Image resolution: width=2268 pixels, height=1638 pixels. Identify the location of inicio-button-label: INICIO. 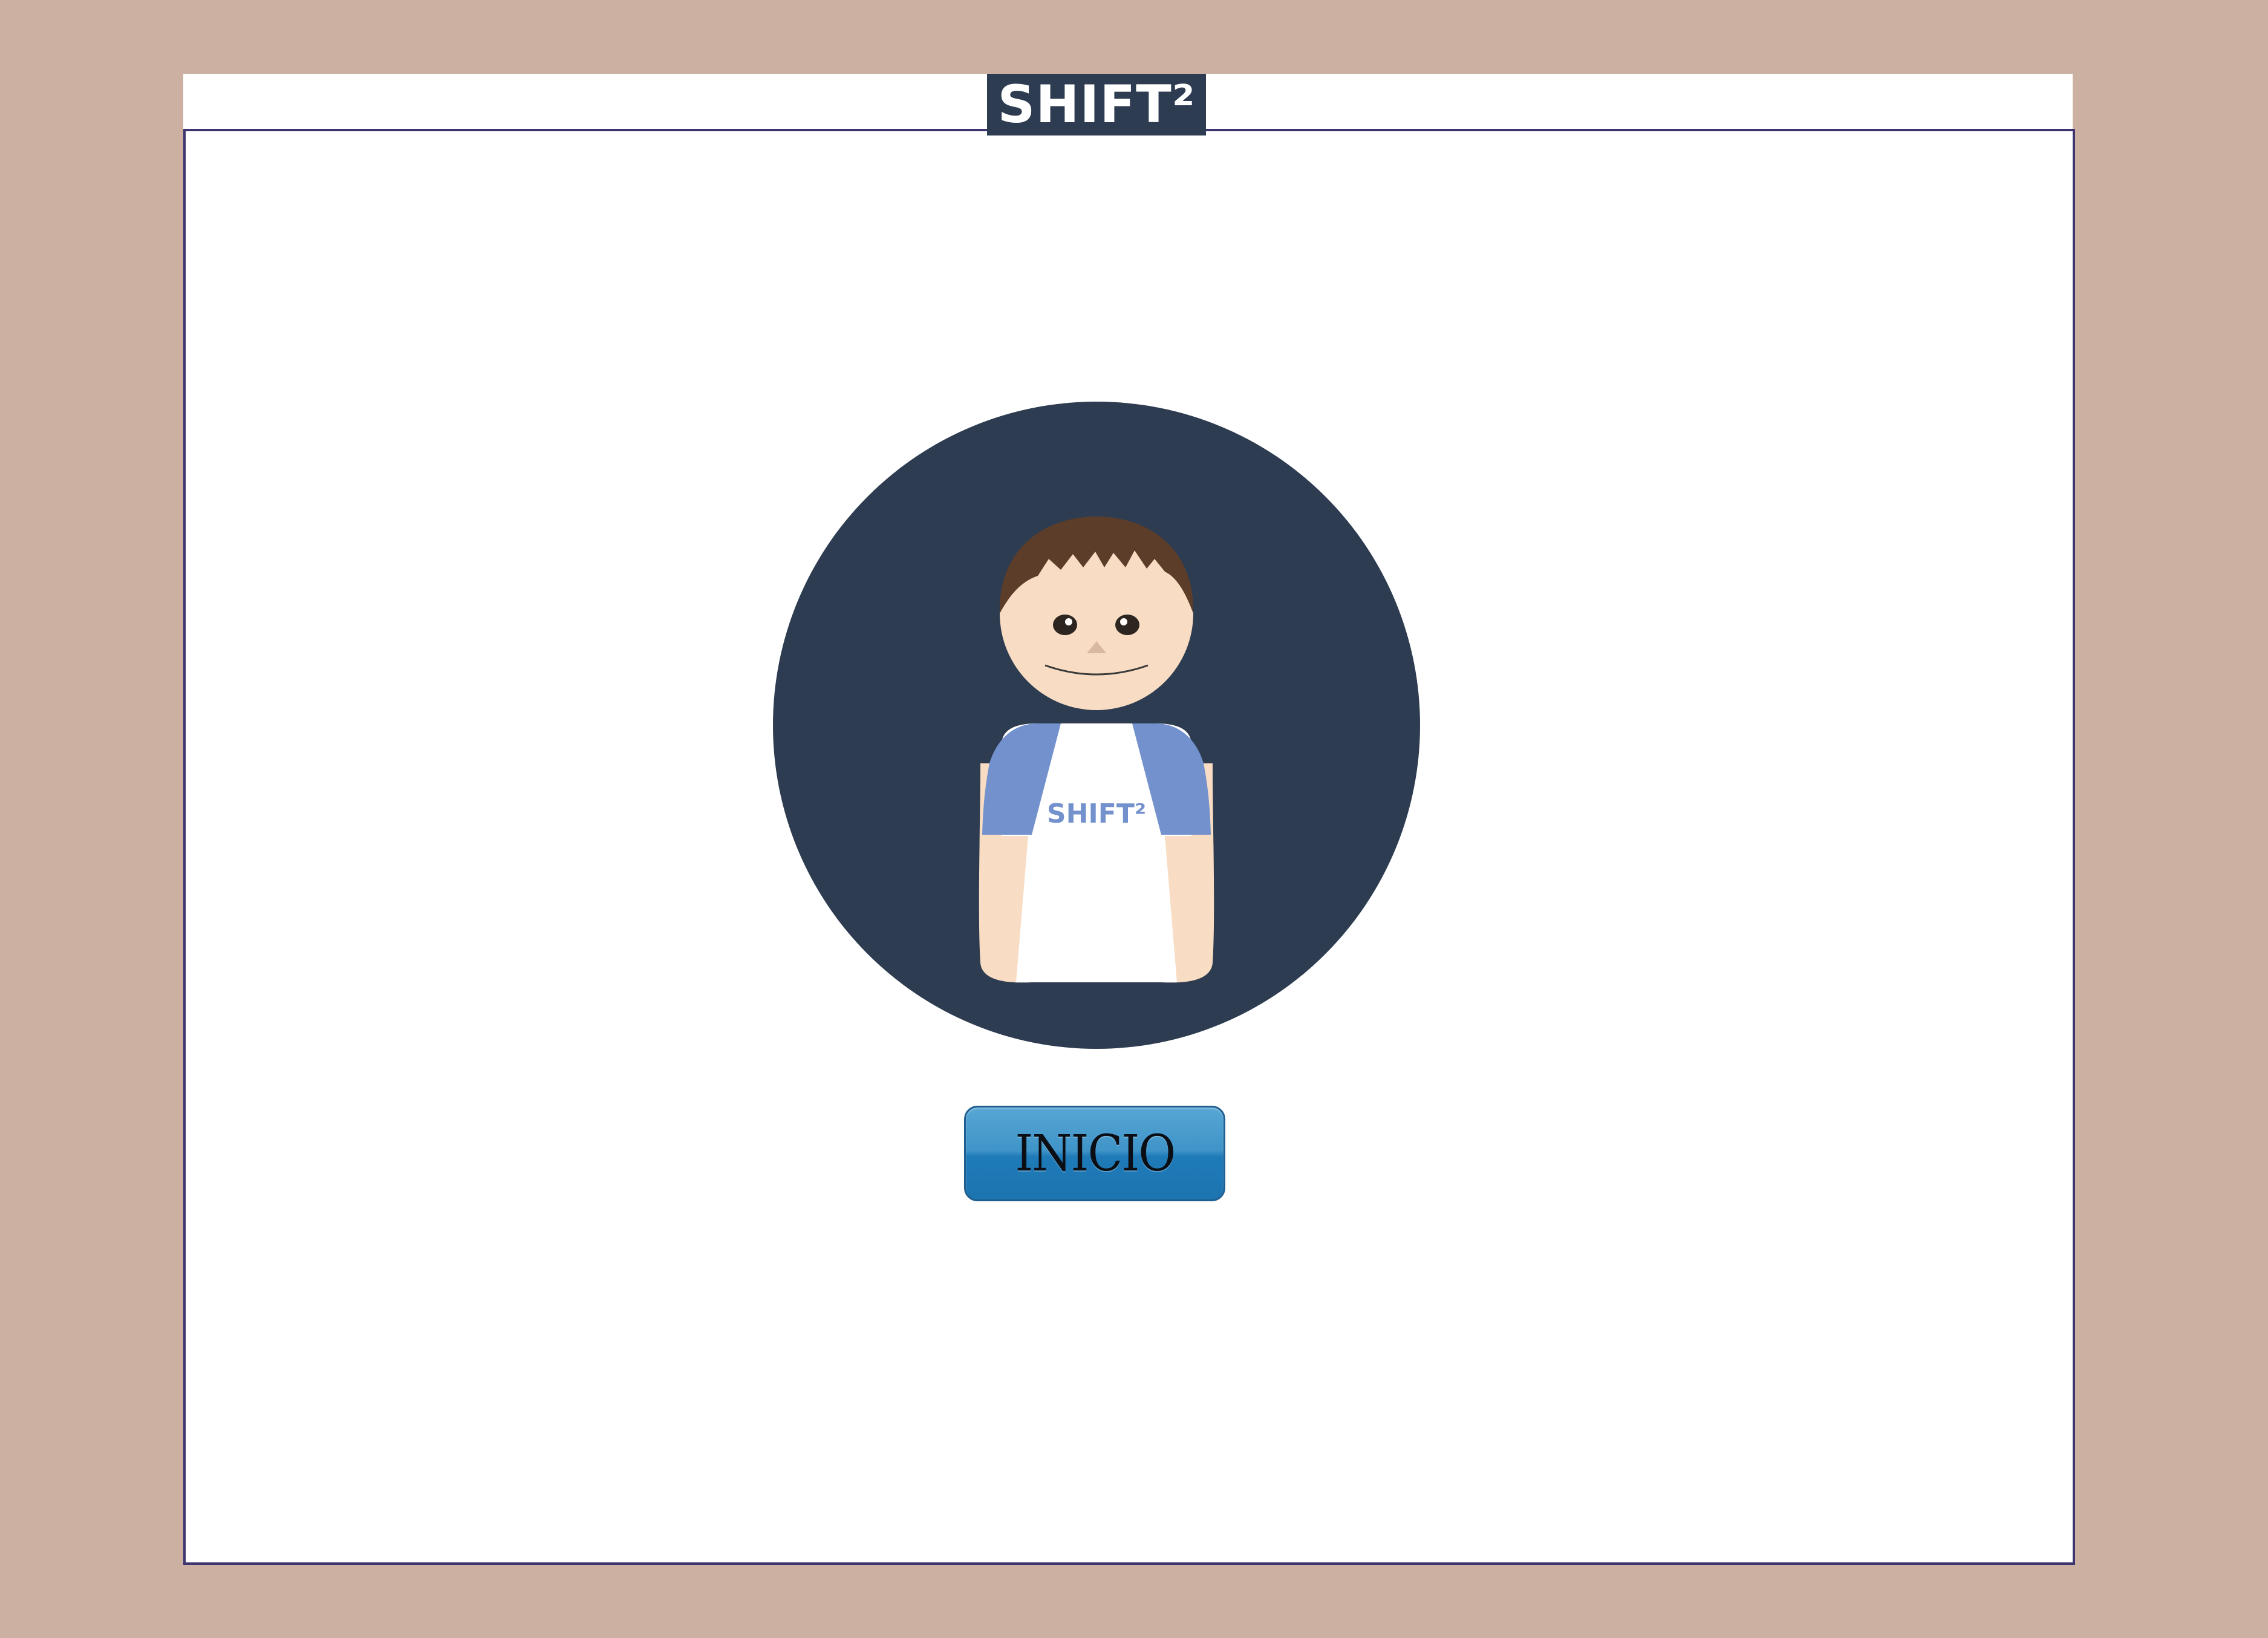
(1095, 1153).